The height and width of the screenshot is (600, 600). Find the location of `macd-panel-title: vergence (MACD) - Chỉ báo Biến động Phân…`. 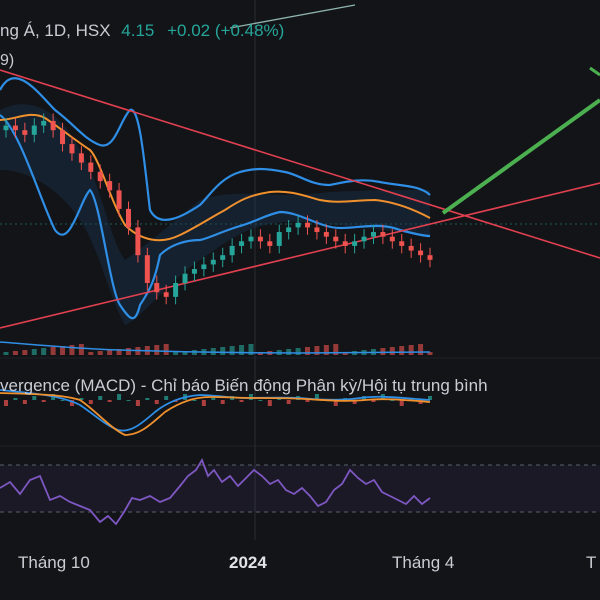

macd-panel-title: vergence (MACD) - Chỉ báo Biến động Phân… is located at coordinates (244, 385).